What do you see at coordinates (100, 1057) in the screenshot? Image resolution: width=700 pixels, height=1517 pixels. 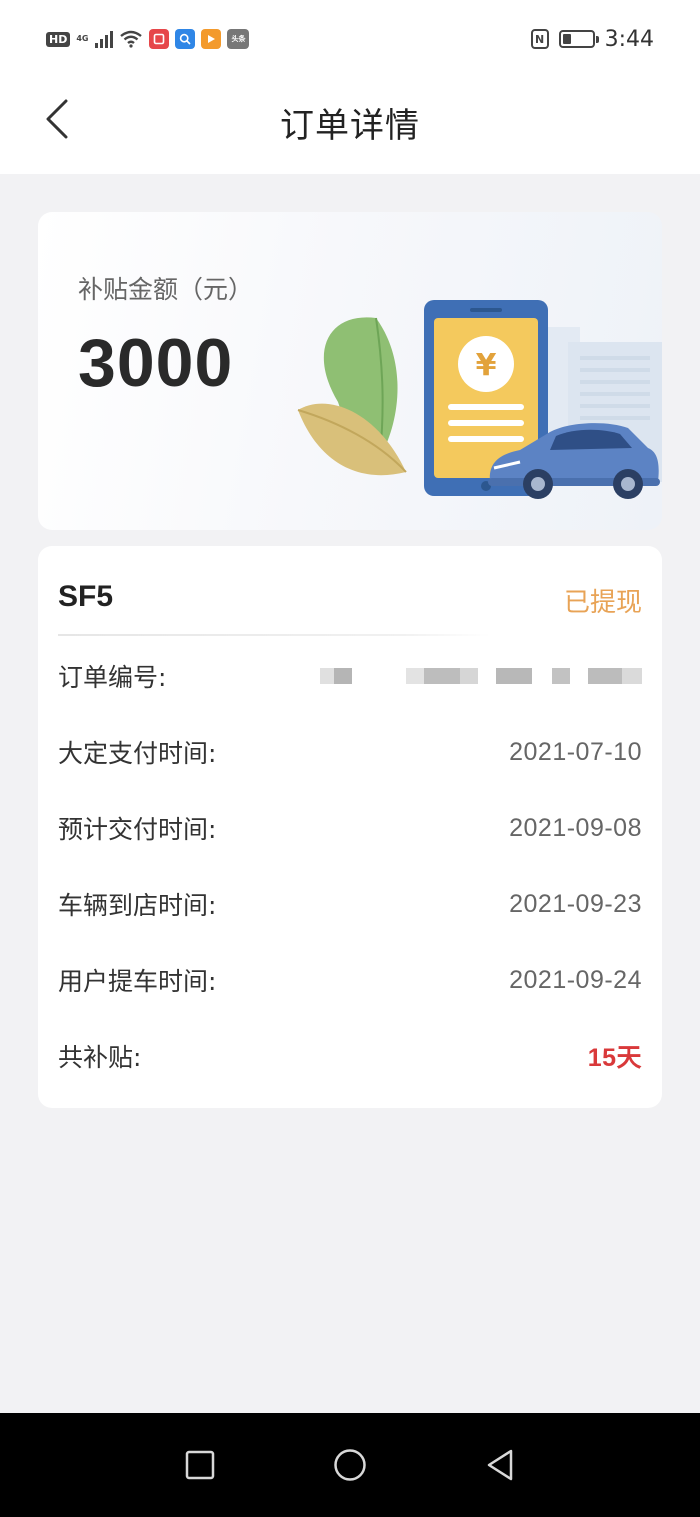 I see `total-subsidy-label: 共补贴:` at bounding box center [100, 1057].